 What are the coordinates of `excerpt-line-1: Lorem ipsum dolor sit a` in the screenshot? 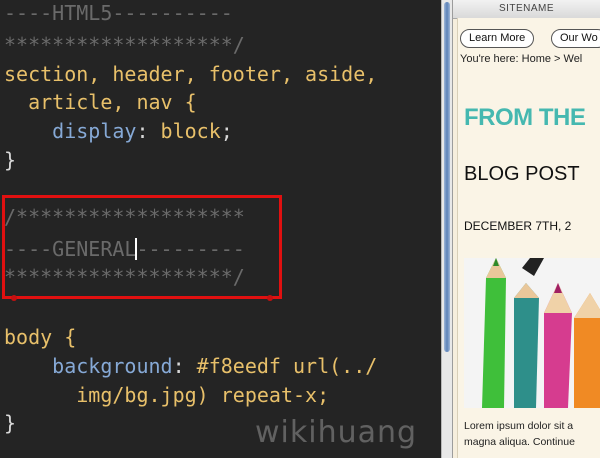 It's located at (519, 426).